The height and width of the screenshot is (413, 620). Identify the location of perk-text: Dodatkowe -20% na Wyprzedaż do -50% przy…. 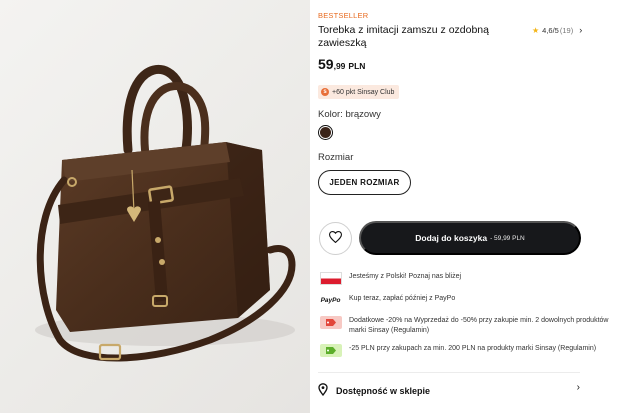
(479, 325).